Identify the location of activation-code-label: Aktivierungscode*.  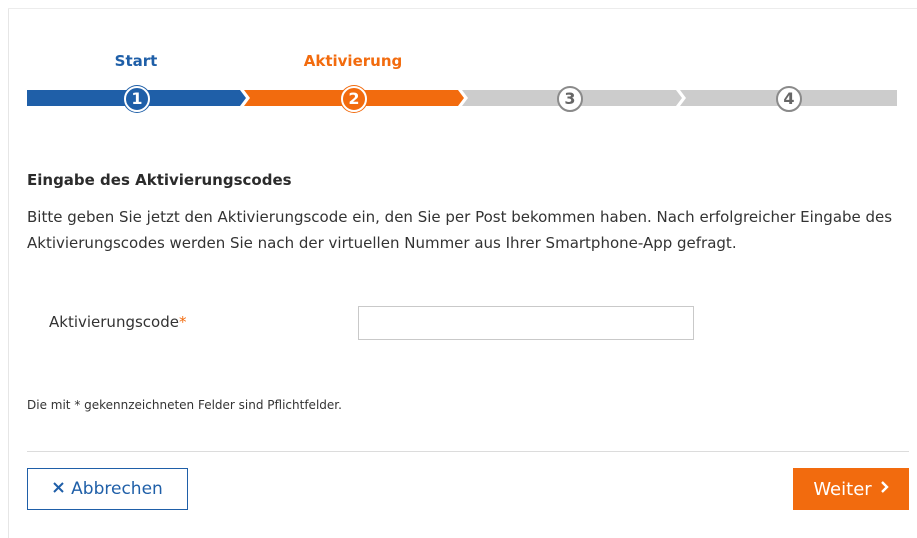
(117, 322).